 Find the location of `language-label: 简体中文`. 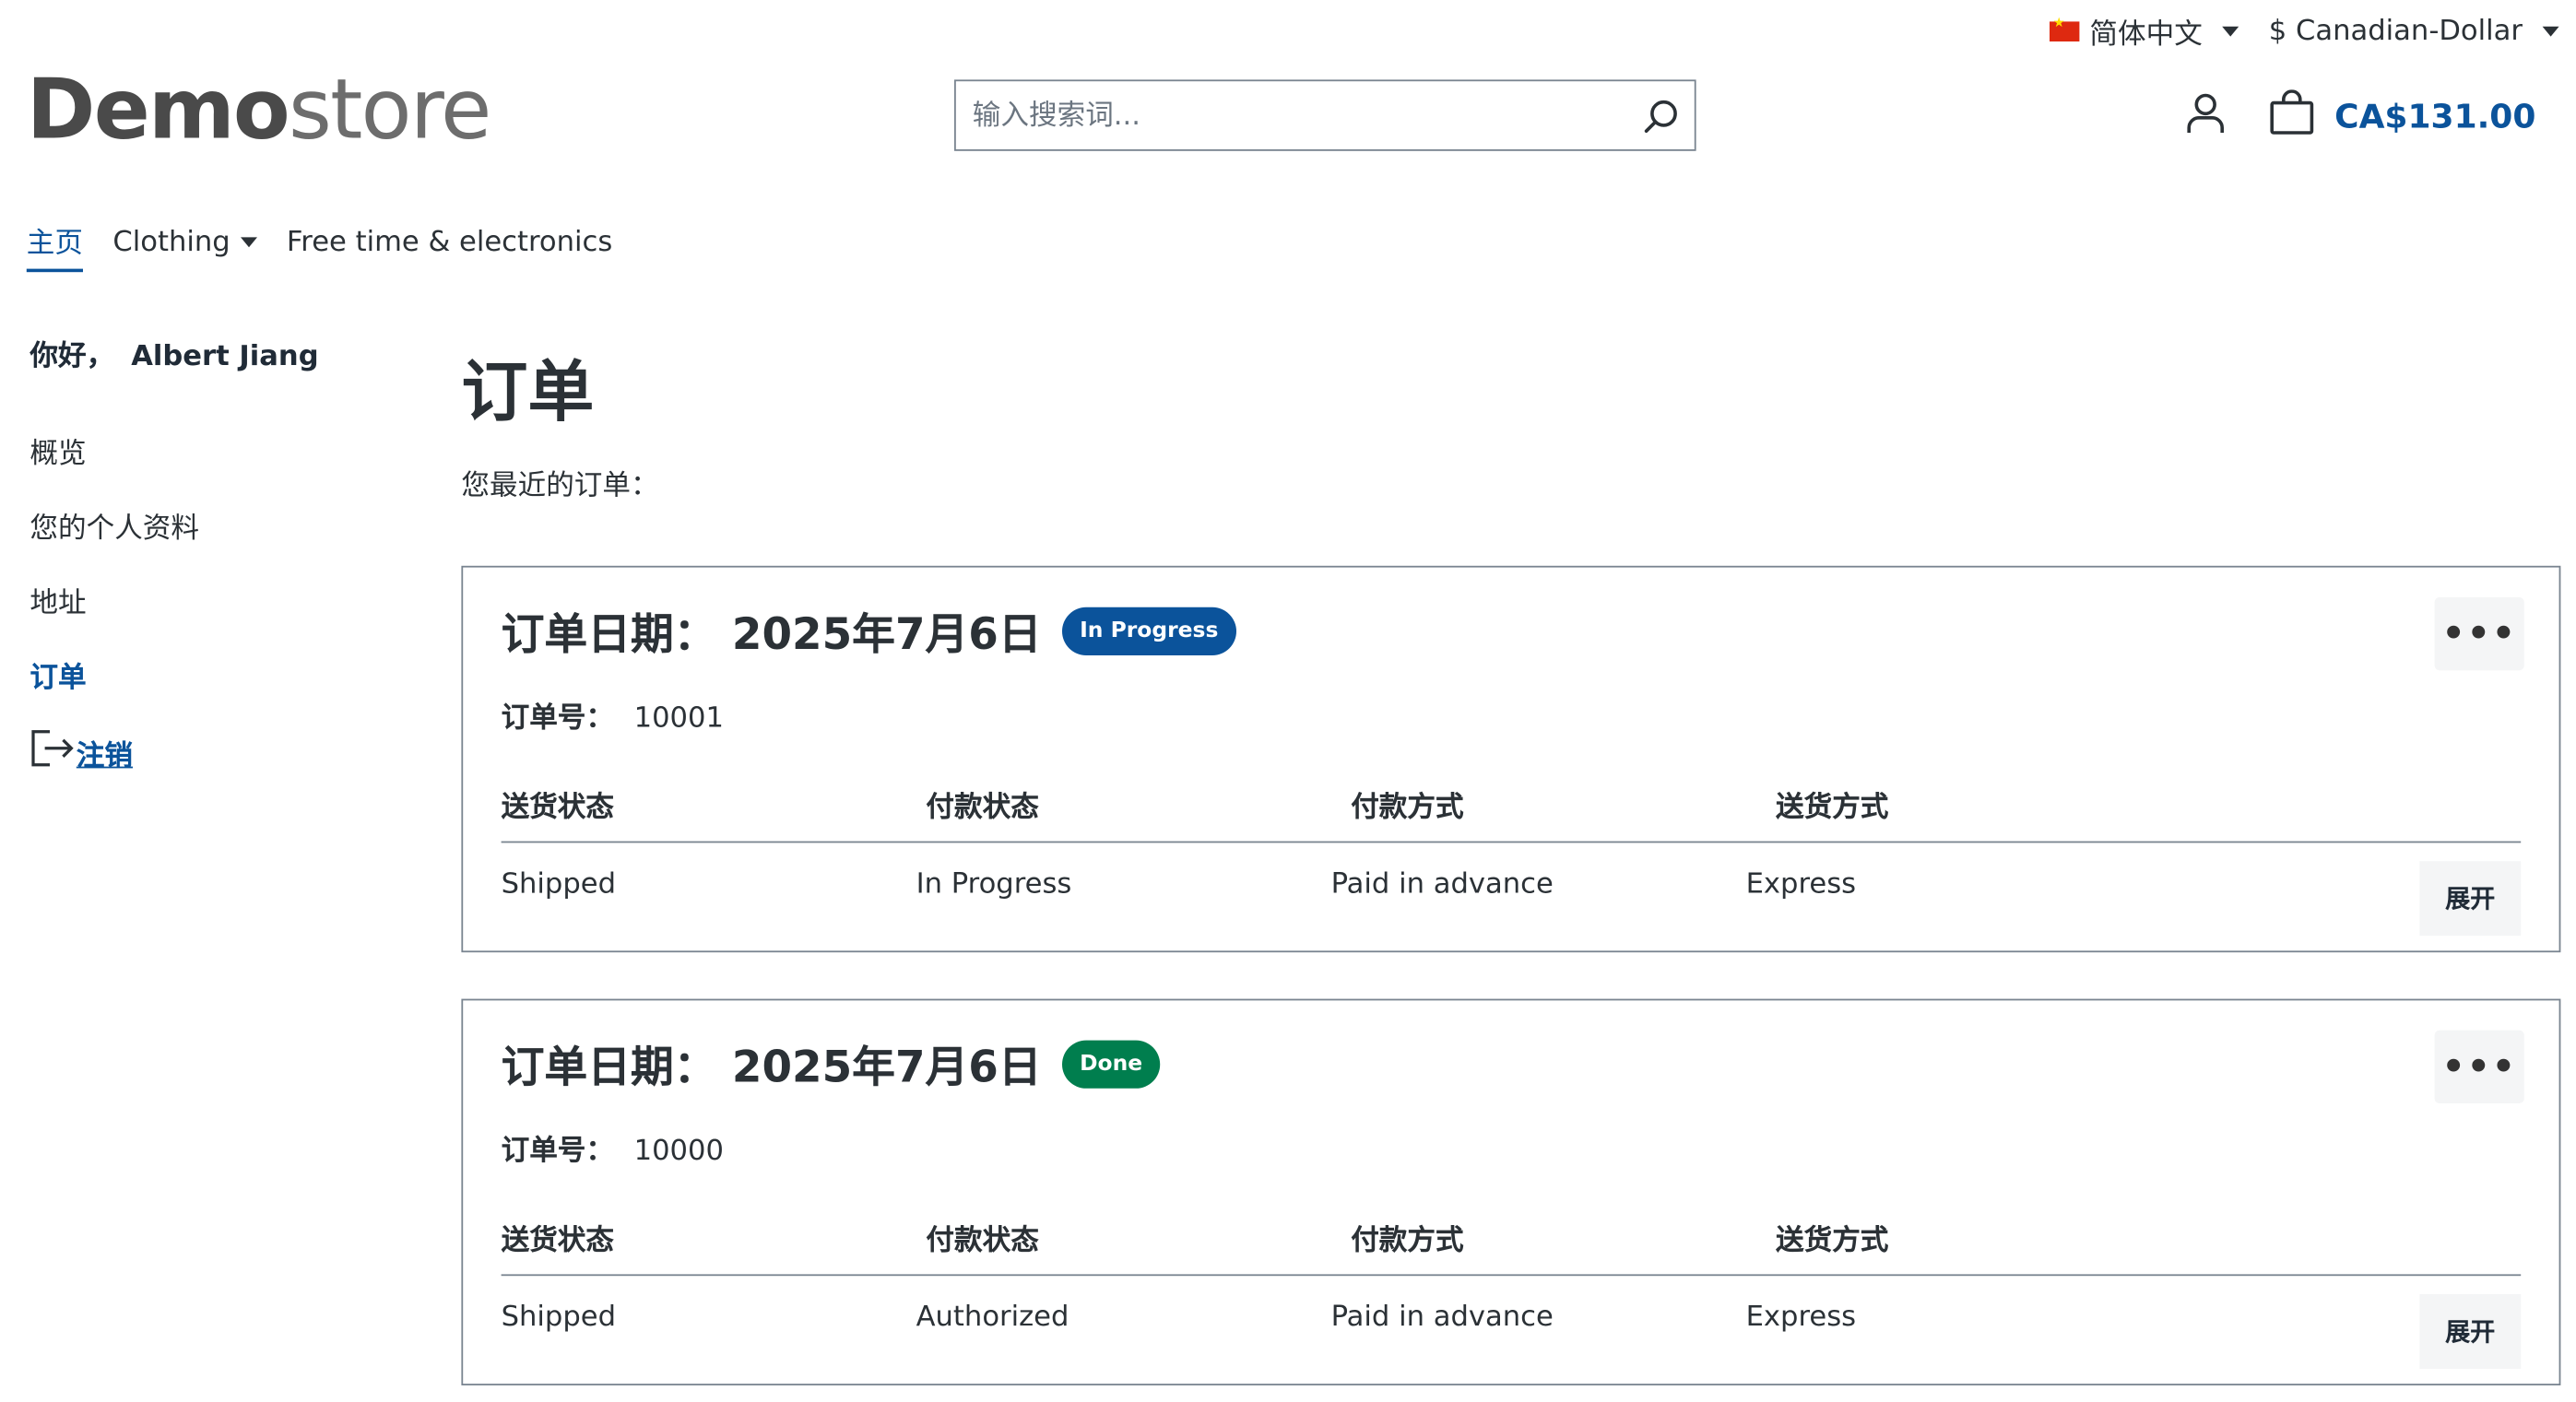

language-label: 简体中文 is located at coordinates (2146, 35).